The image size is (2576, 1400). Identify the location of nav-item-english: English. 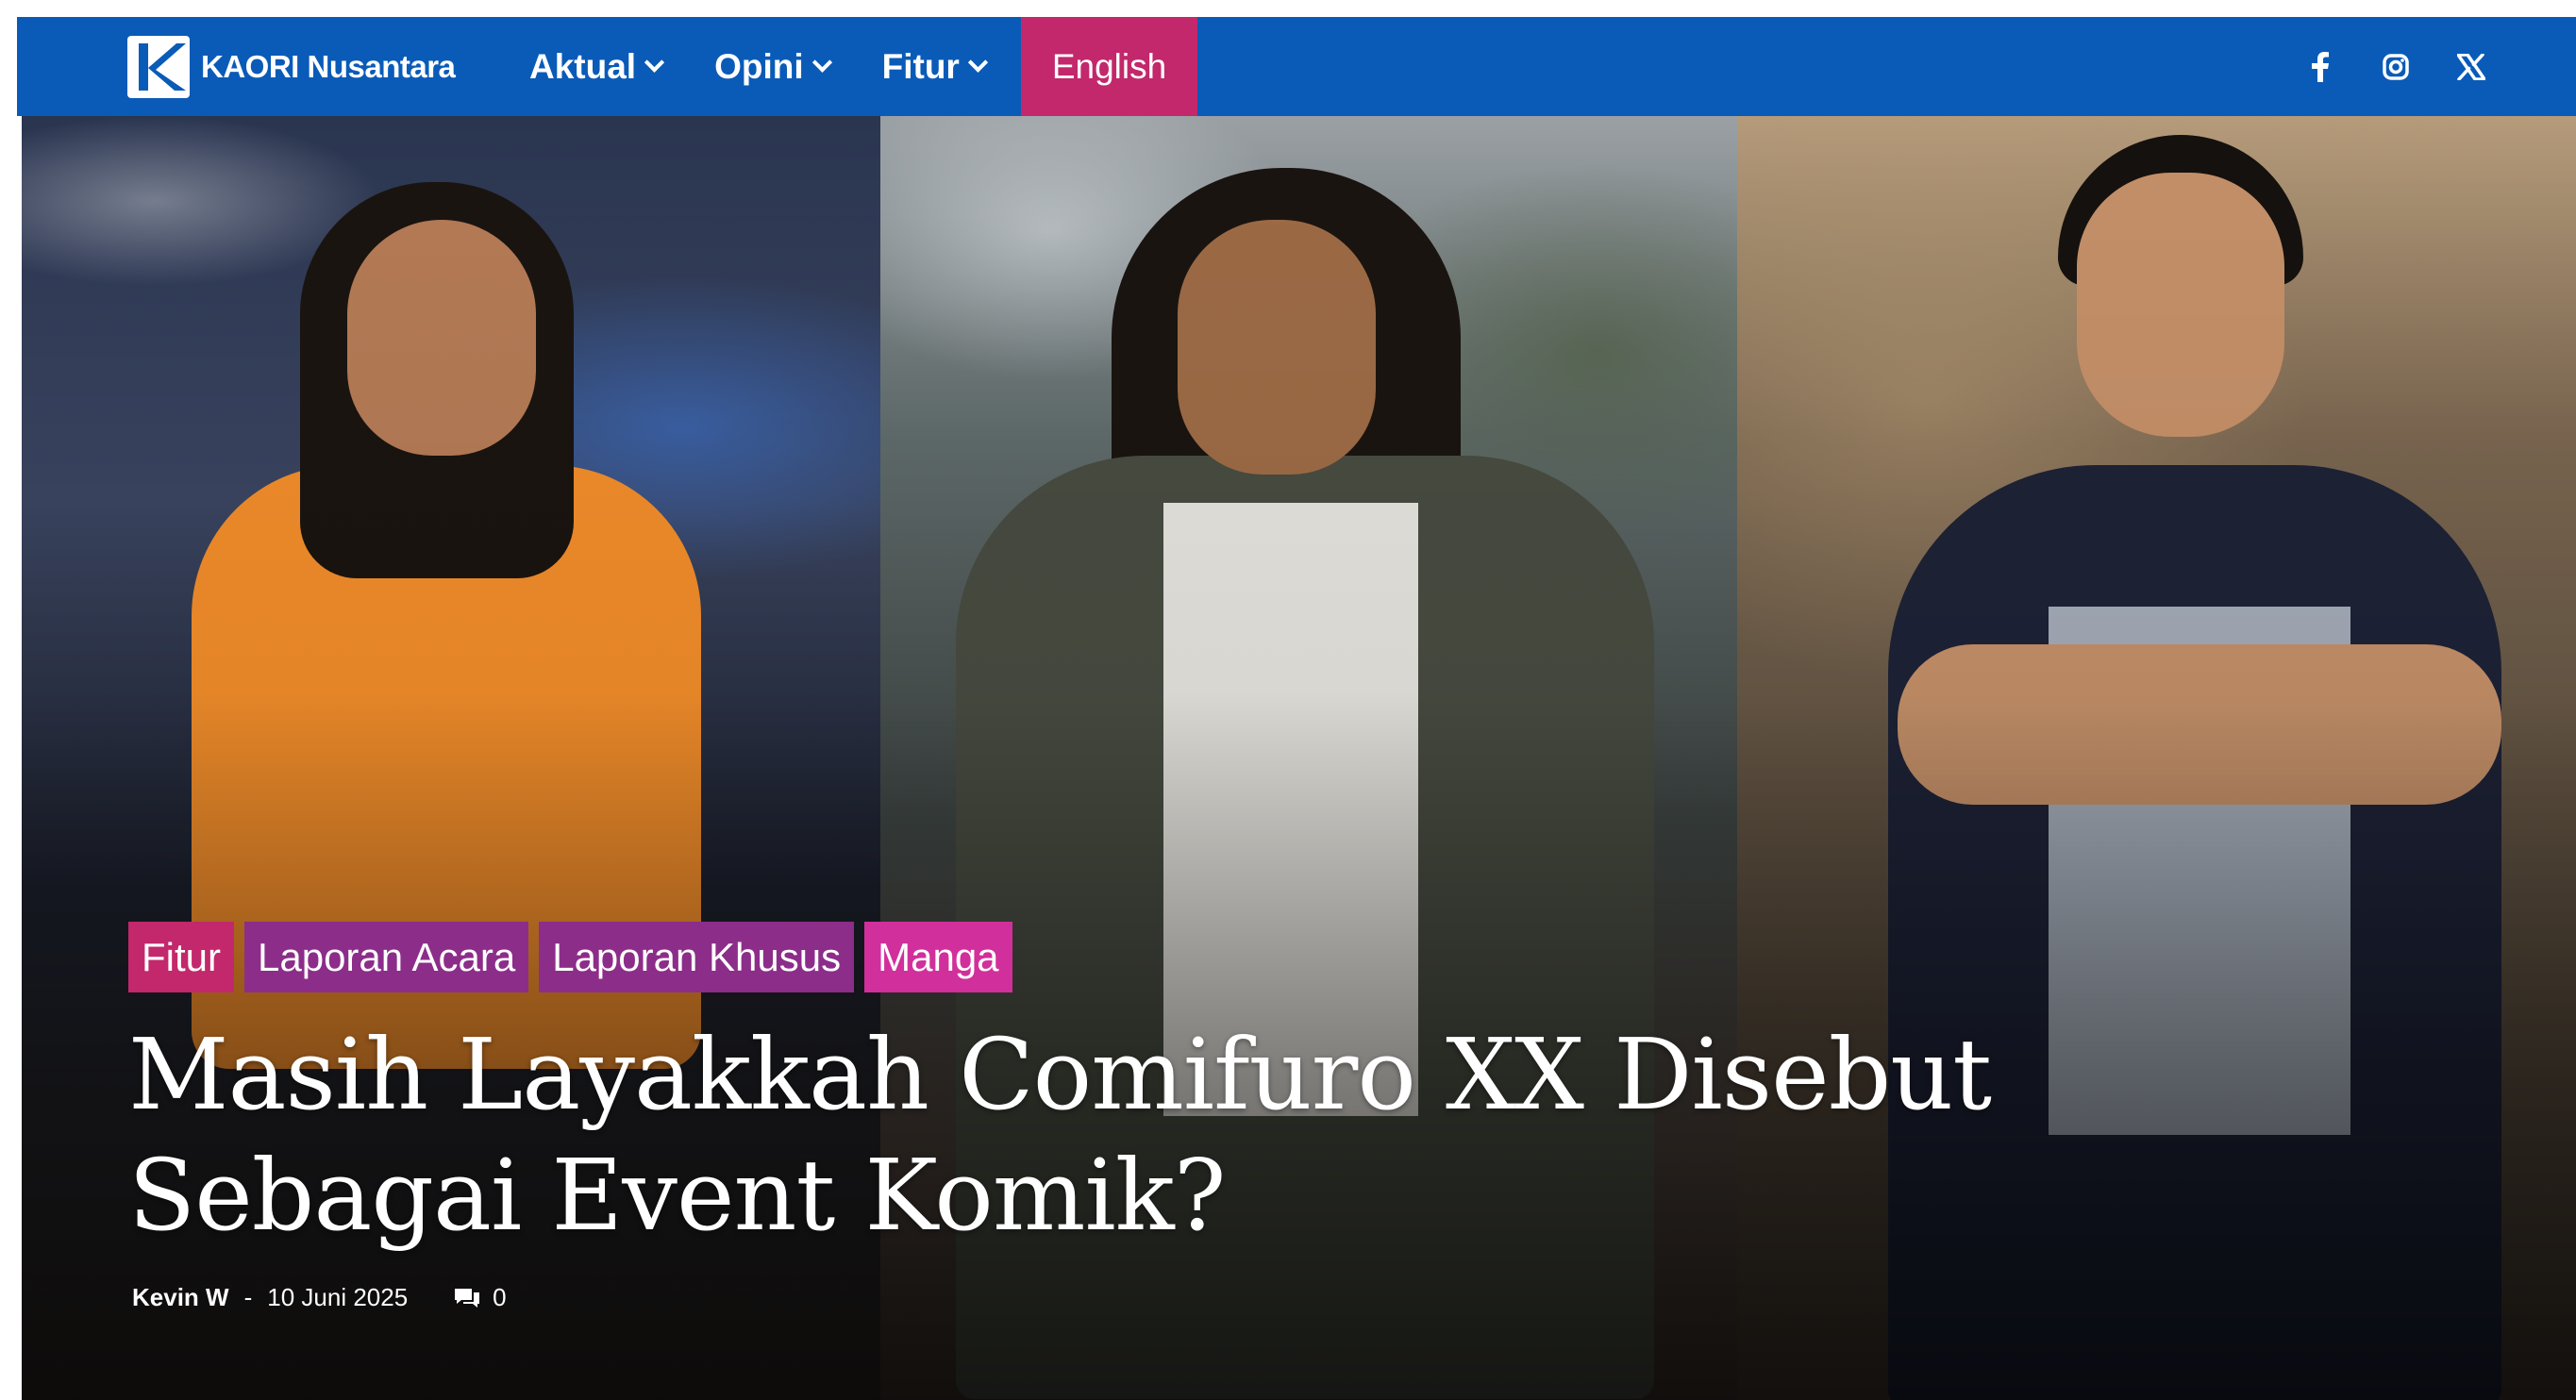
(1109, 67).